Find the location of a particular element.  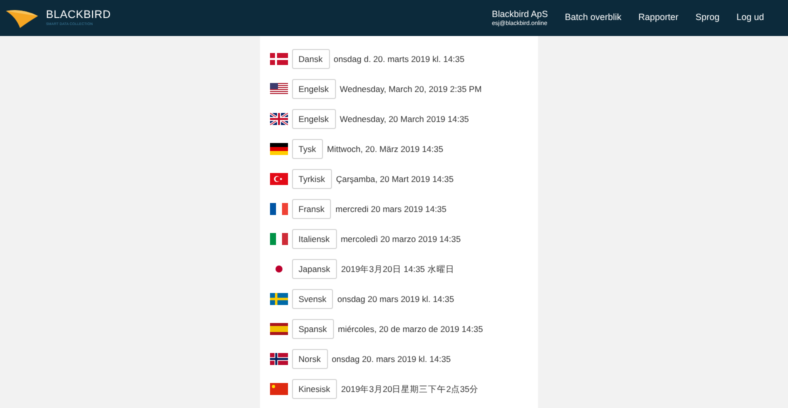

brand-name: BLACKBIRD is located at coordinates (78, 15).